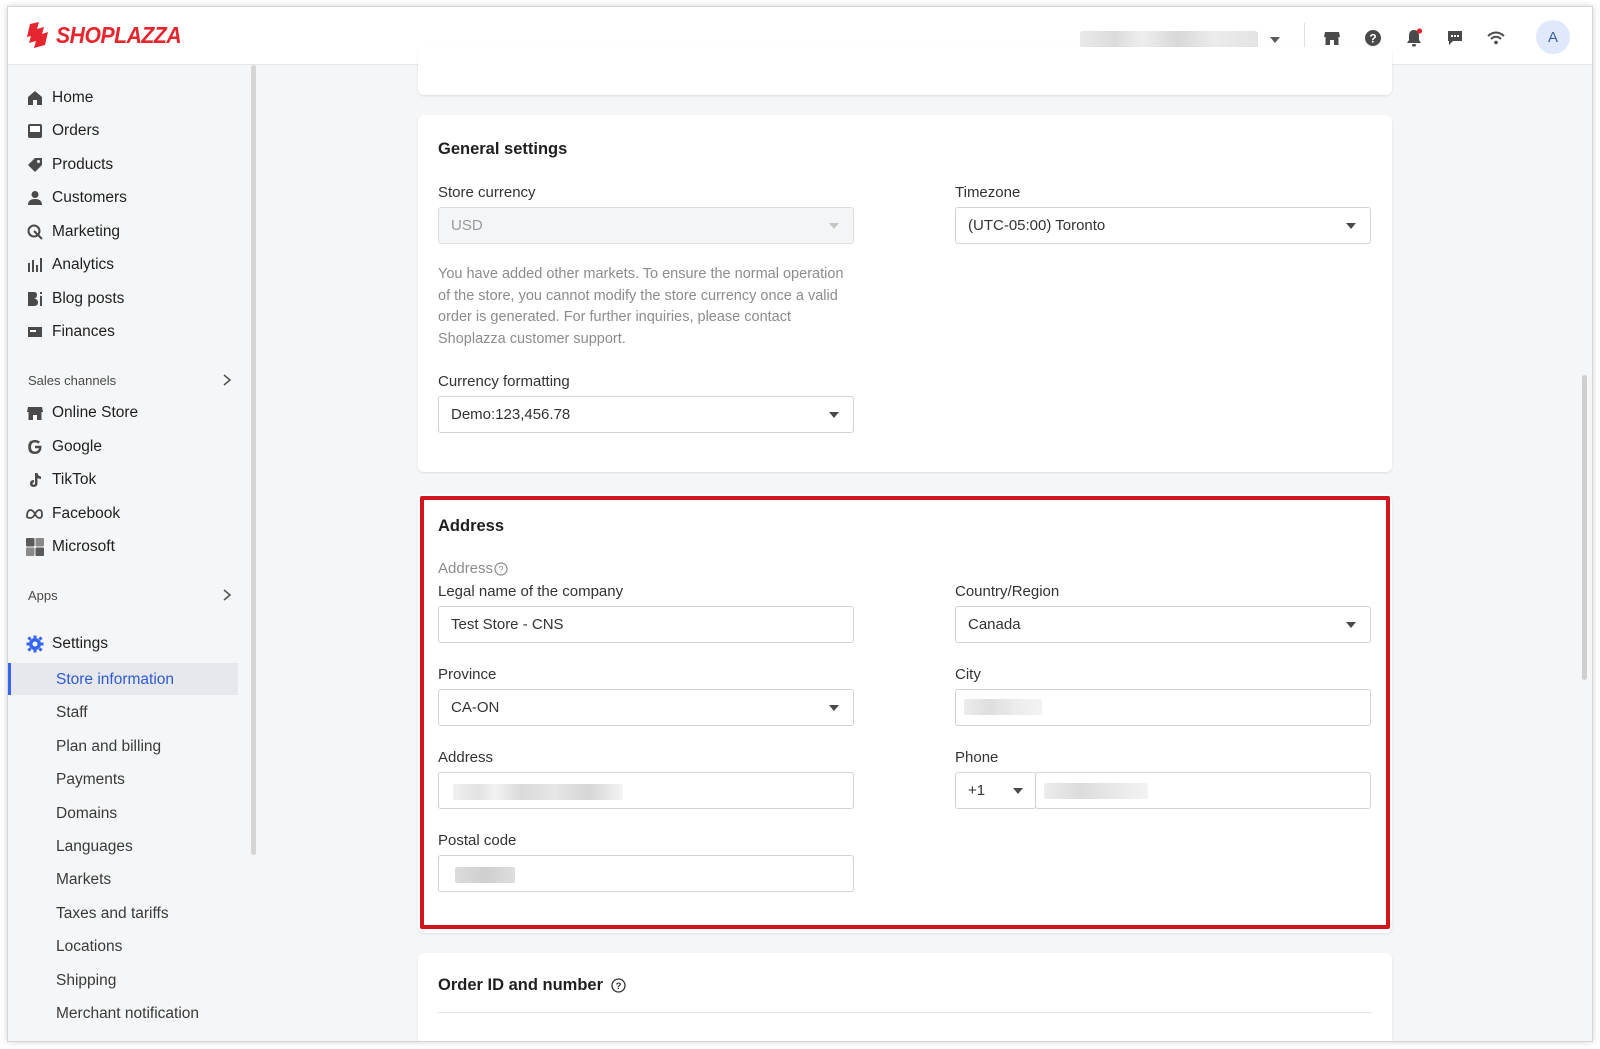 Image resolution: width=1600 pixels, height=1049 pixels. What do you see at coordinates (467, 225) in the screenshot?
I see `store-currency-value: USD` at bounding box center [467, 225].